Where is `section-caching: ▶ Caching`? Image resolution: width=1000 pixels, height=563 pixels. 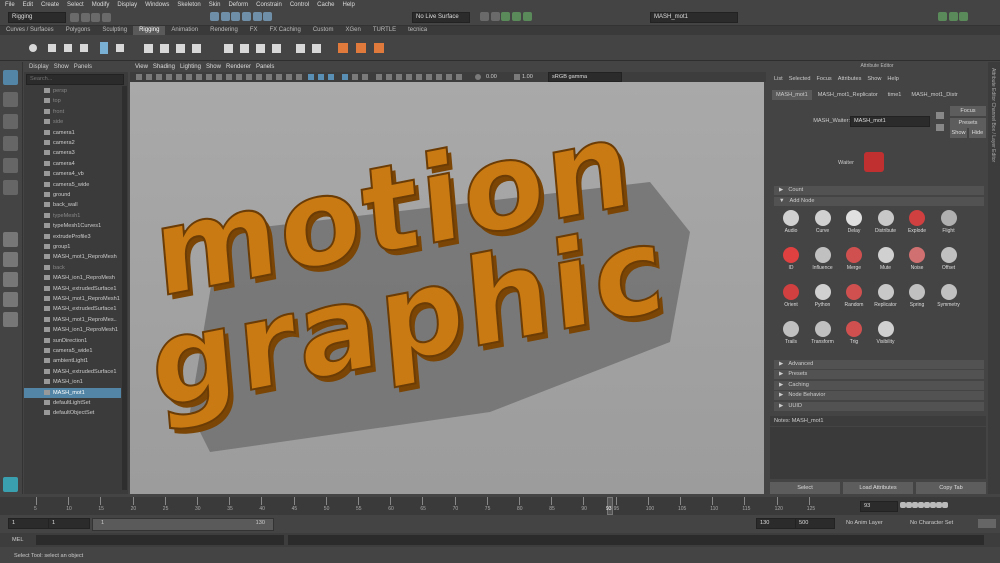
section-caching: ▶ Caching is located at coordinates (879, 385).